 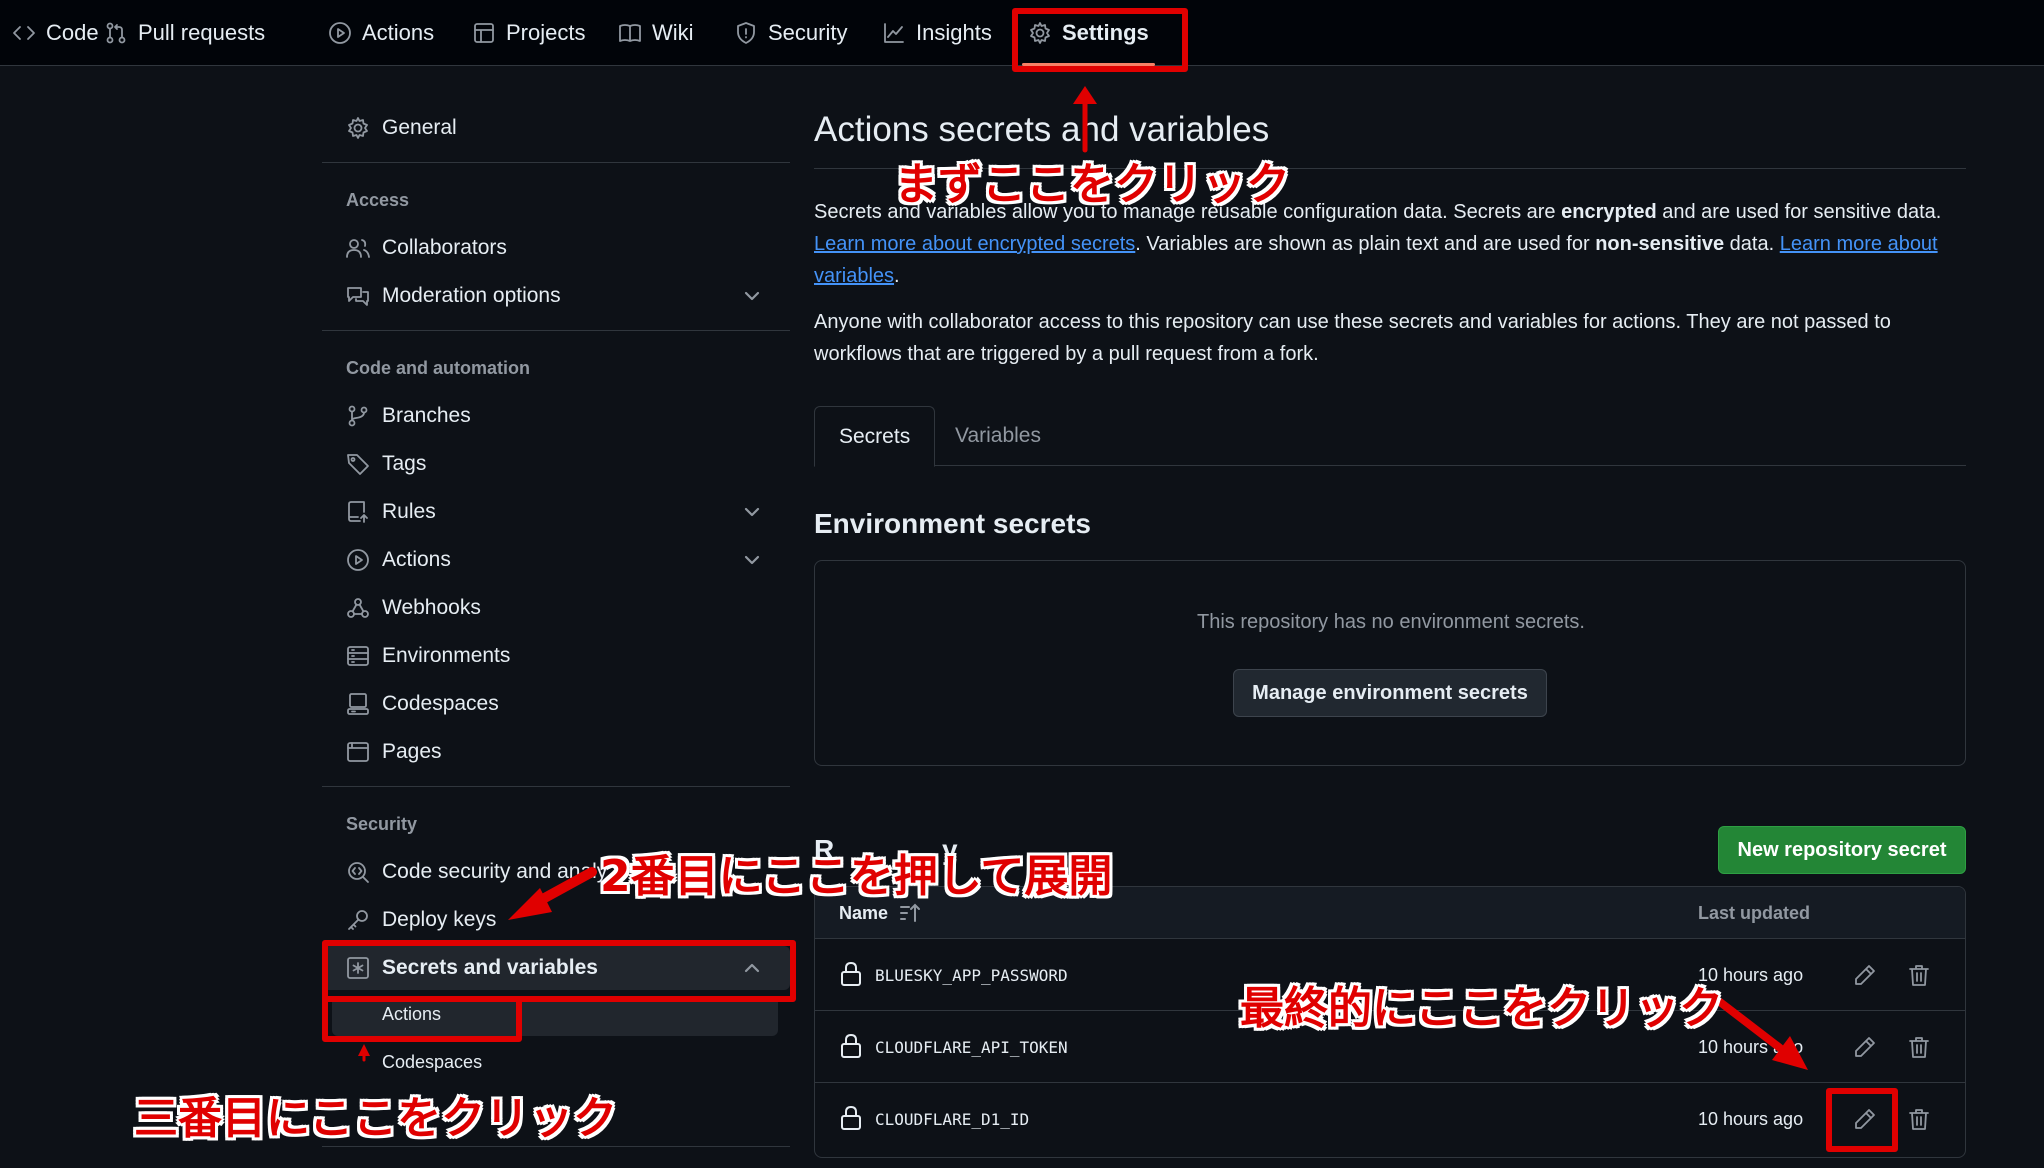 What do you see at coordinates (24, 33) in the screenshot?
I see `code-icon` at bounding box center [24, 33].